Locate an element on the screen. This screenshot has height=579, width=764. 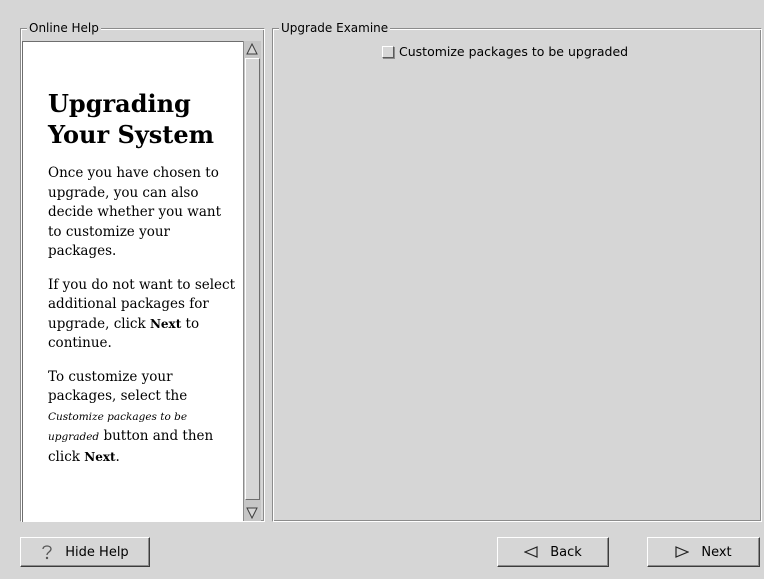
customize-packages-label: Customize packages to be upgraded is located at coordinates (513, 51).